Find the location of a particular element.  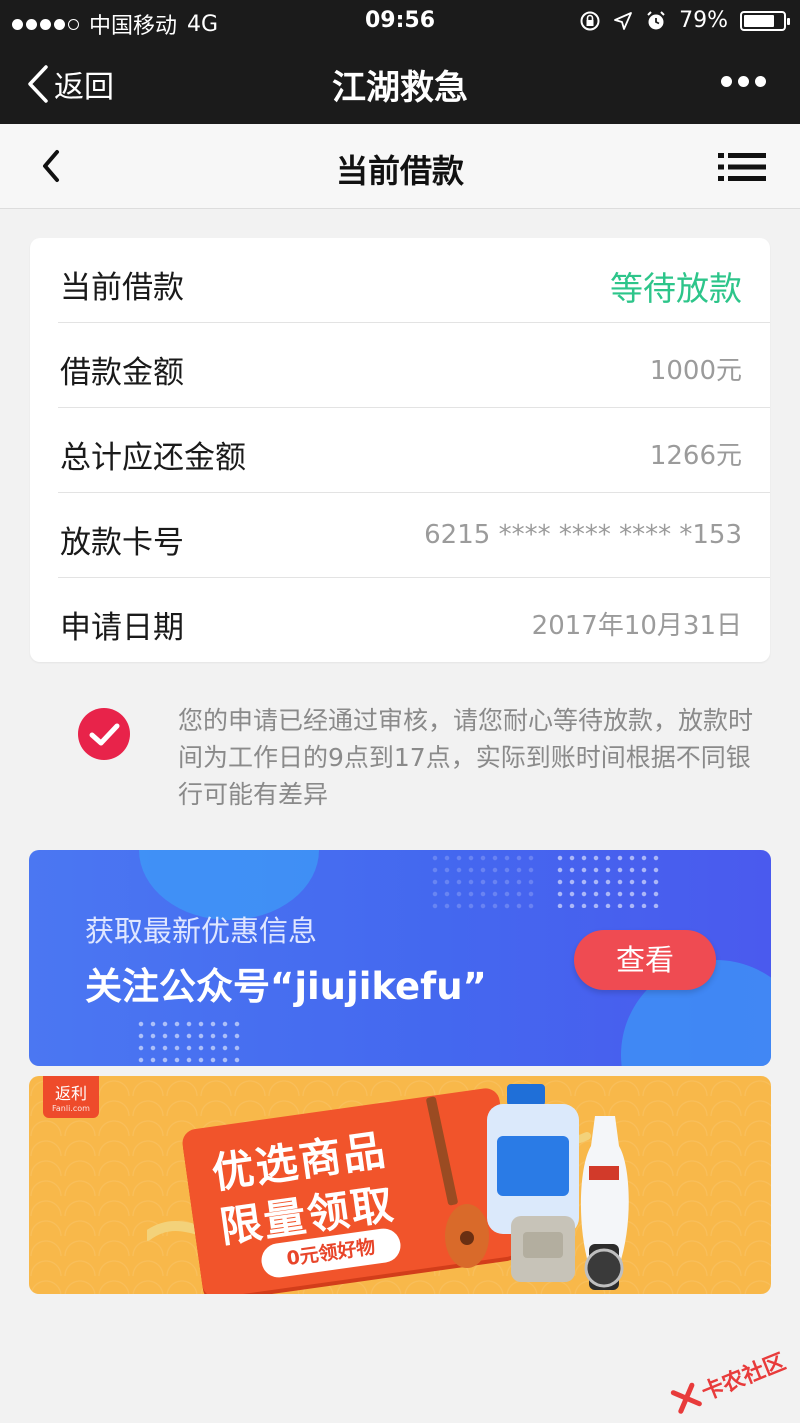

loan-amount-value: 1000元 is located at coordinates (695, 371).